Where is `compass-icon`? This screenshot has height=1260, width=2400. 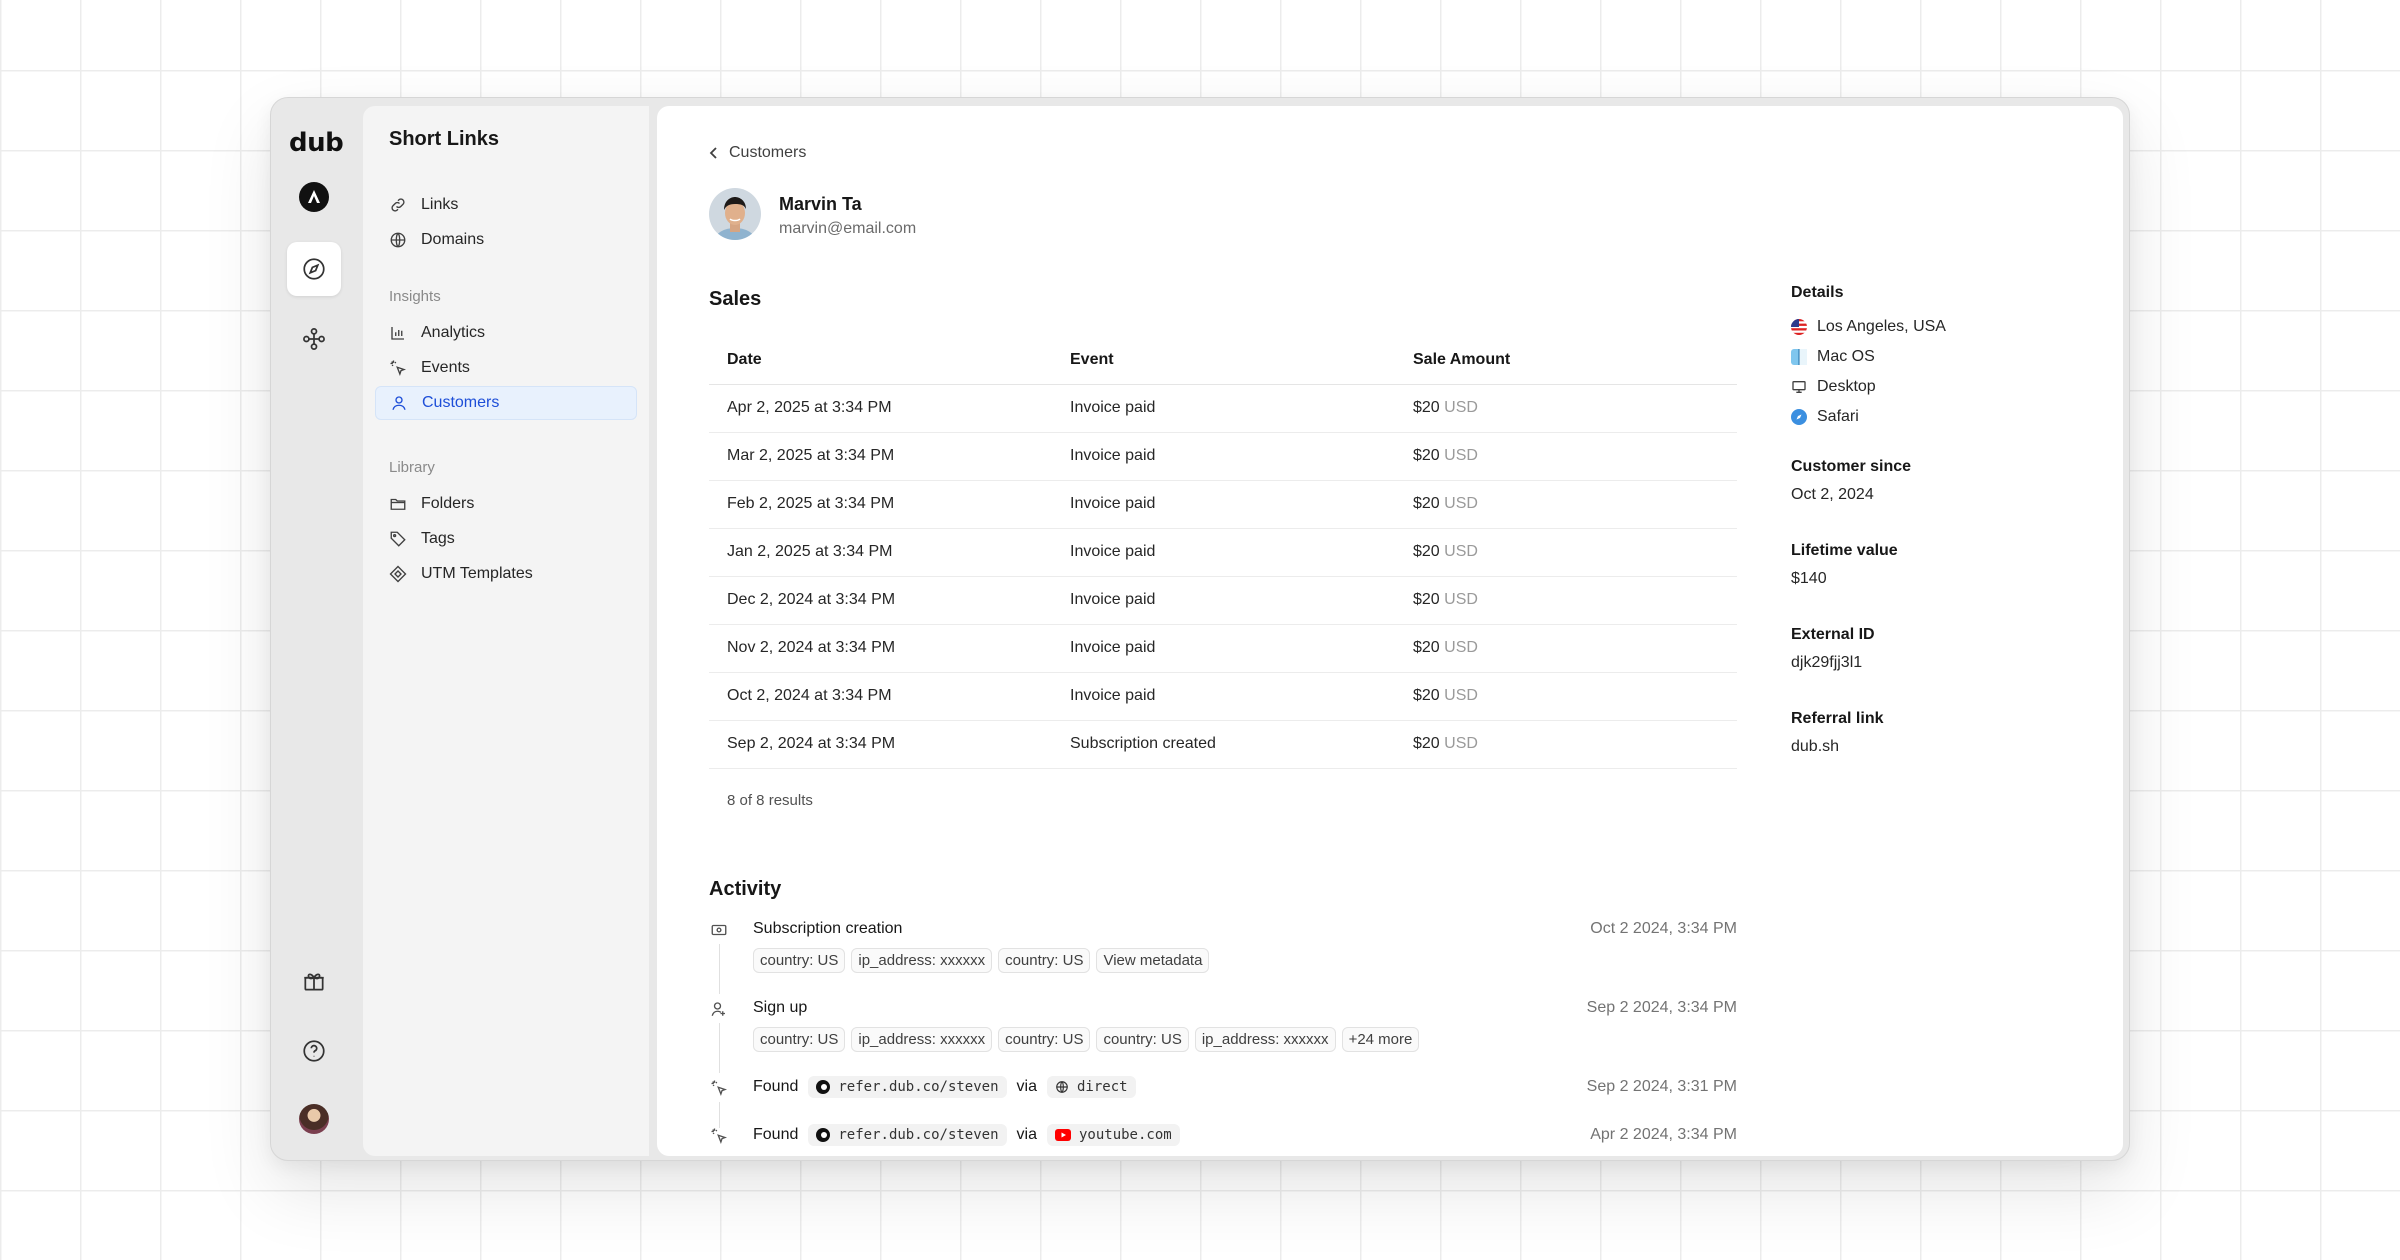 compass-icon is located at coordinates (314, 269).